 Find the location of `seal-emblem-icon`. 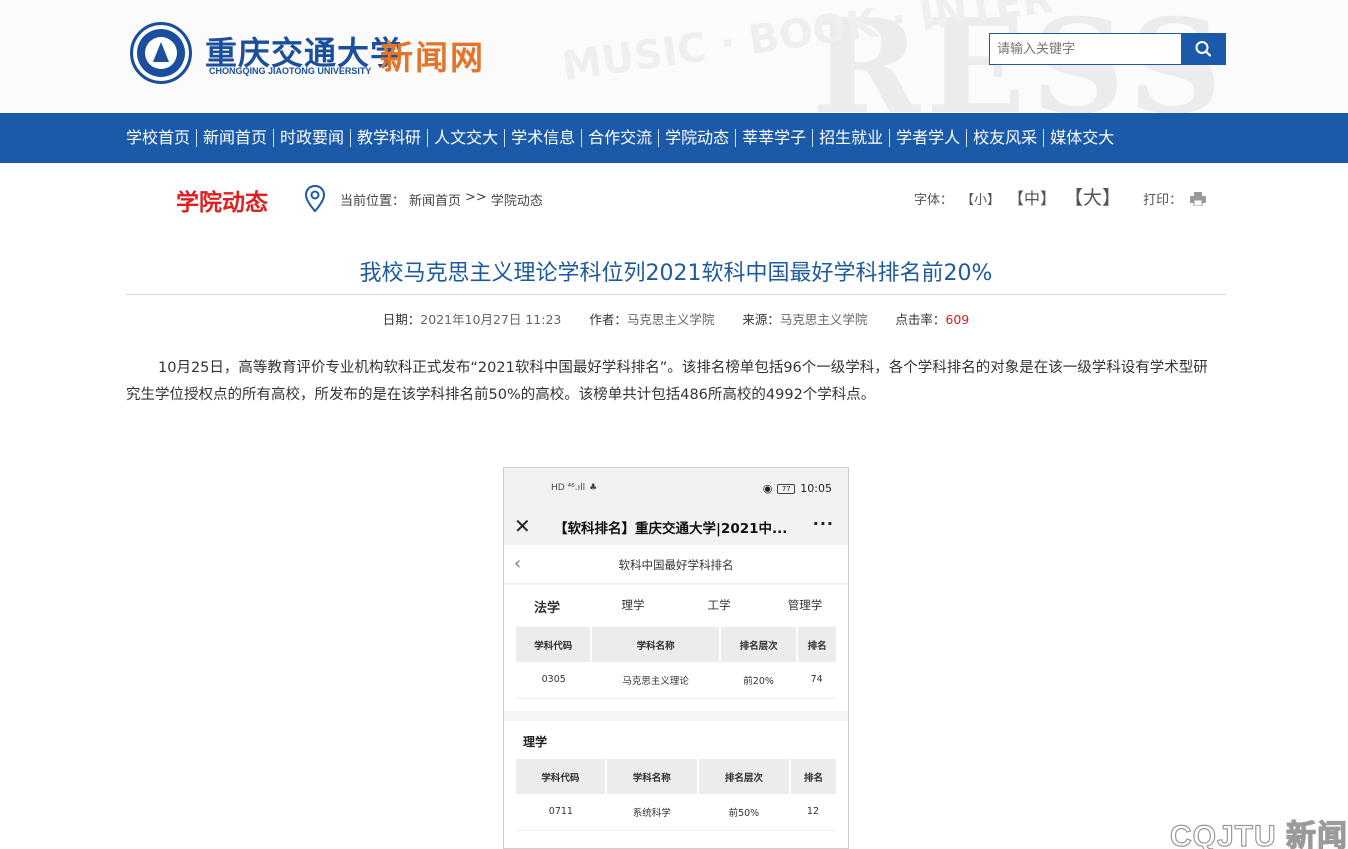

seal-emblem-icon is located at coordinates (161, 52).